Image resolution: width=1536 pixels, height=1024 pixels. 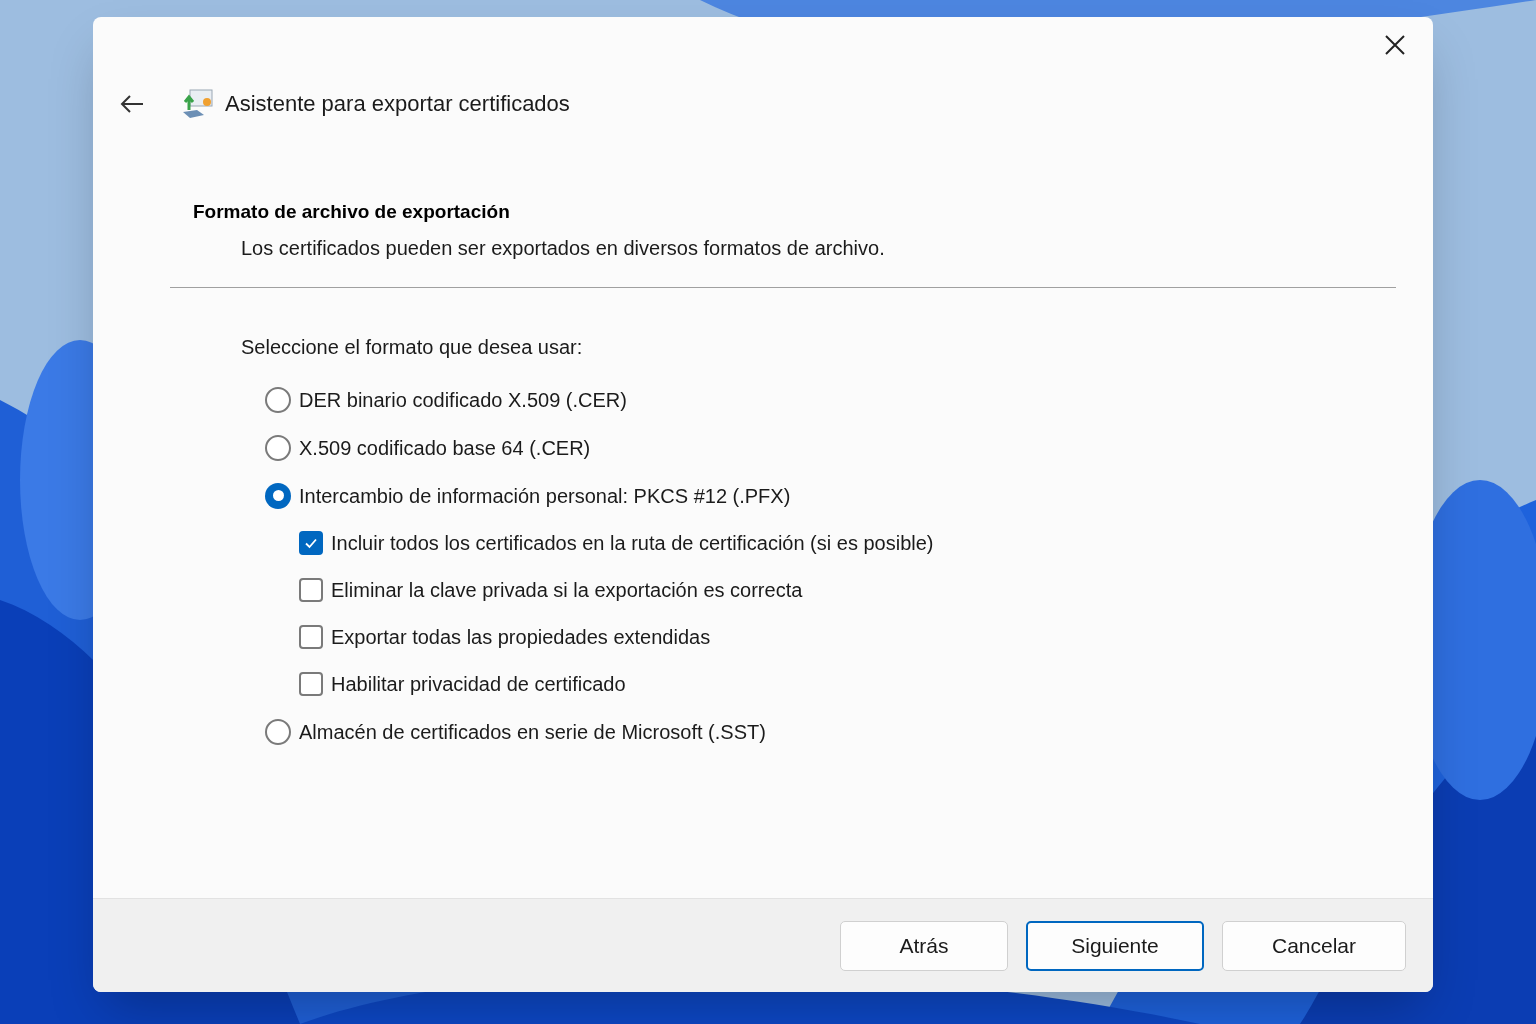 What do you see at coordinates (521, 637) in the screenshot?
I see `option-label: Exportar todas las propiedades extendidas` at bounding box center [521, 637].